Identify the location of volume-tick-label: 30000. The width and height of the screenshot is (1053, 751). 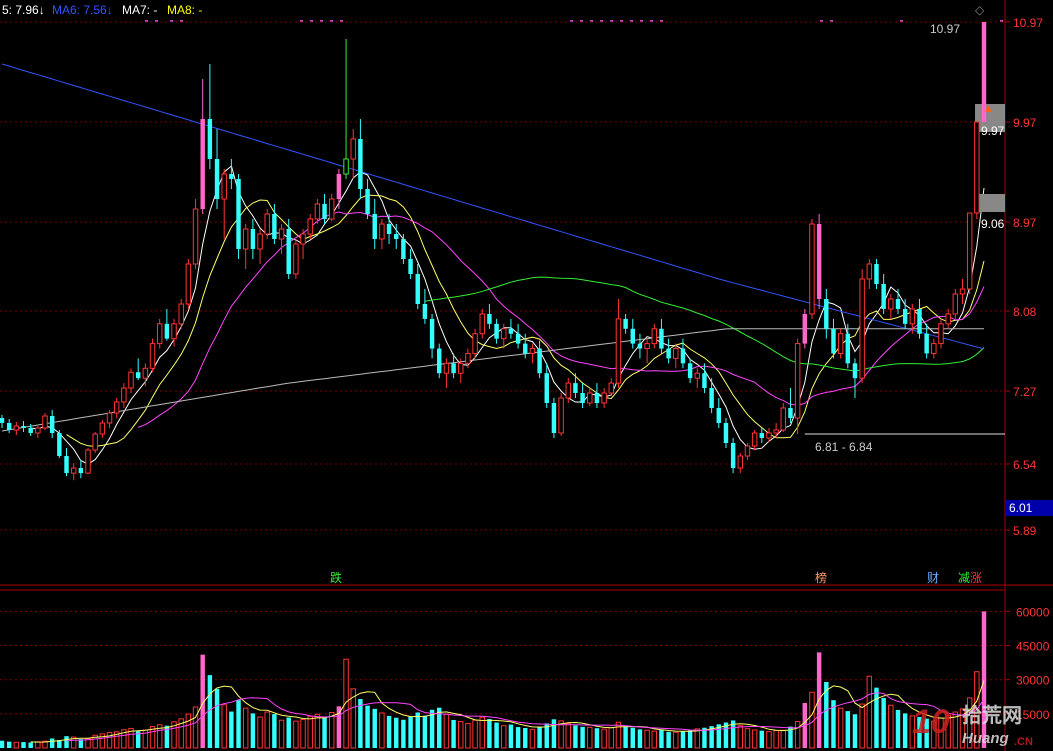
(1033, 681).